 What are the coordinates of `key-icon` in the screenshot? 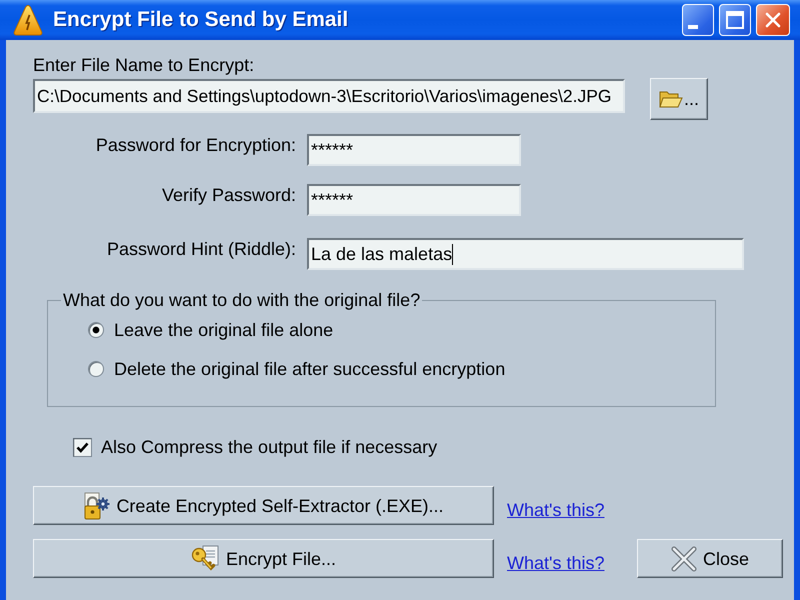 It's located at (205, 558).